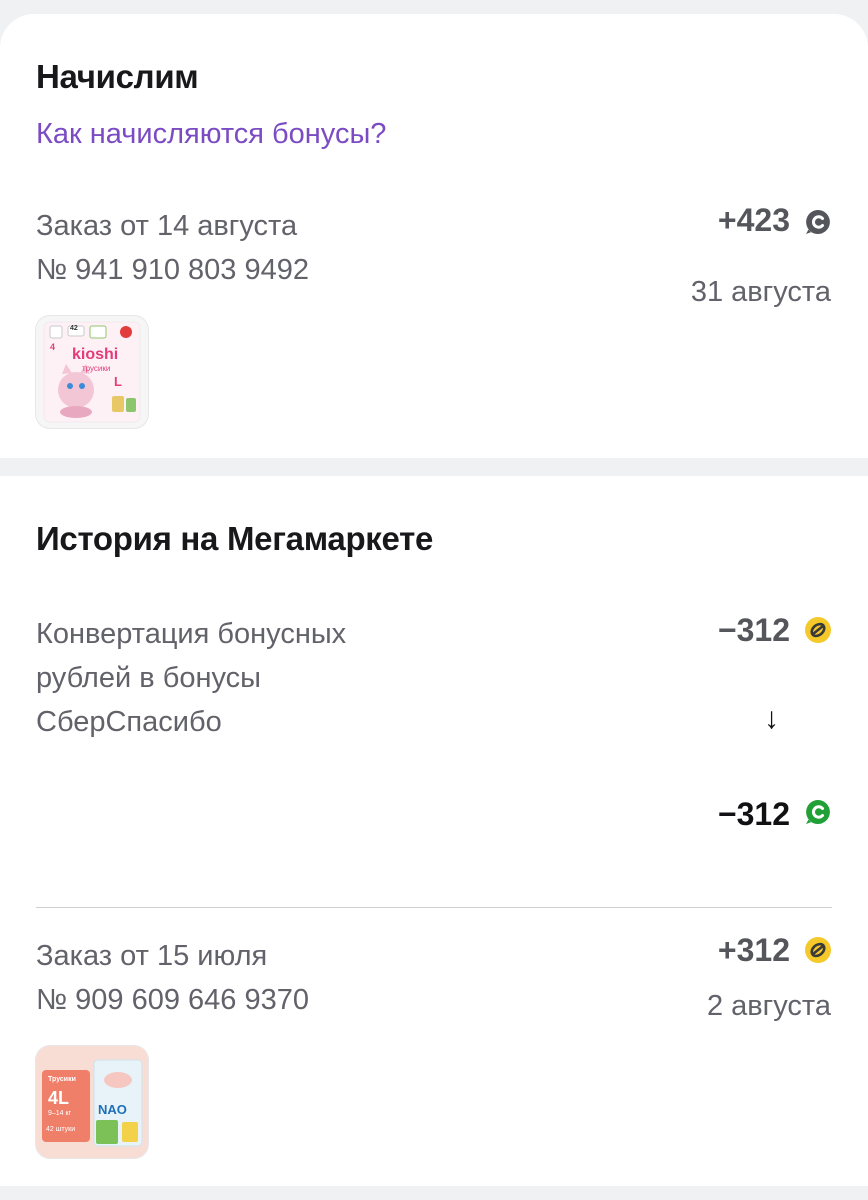 The width and height of the screenshot is (868, 1200). What do you see at coordinates (753, 814) in the screenshot?
I see `conversion-amount-to: −312` at bounding box center [753, 814].